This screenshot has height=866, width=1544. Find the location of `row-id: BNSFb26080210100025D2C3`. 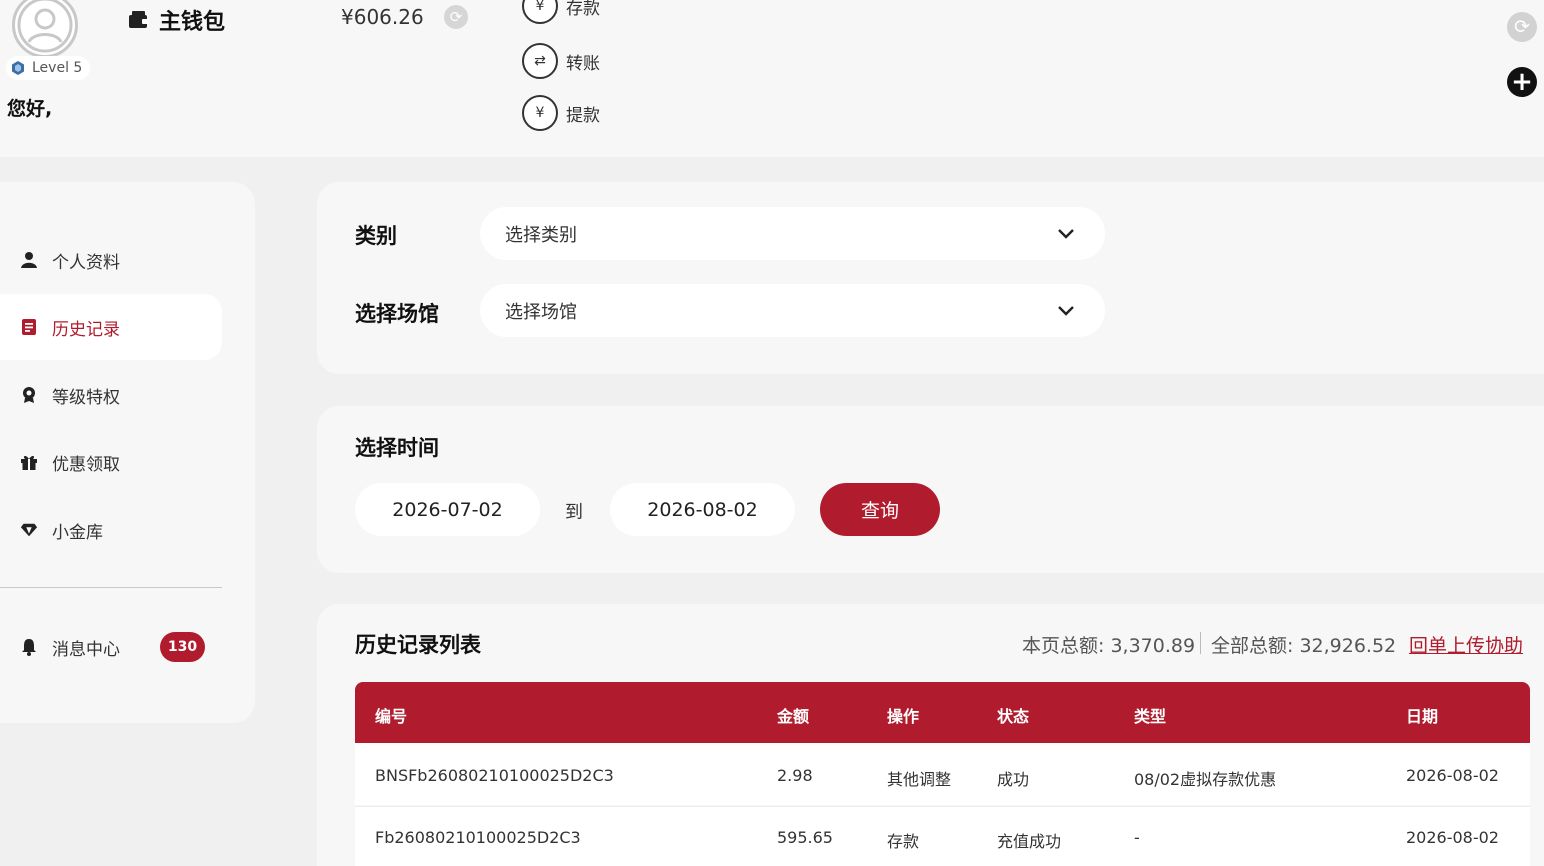

row-id: BNSFb26080210100025D2C3 is located at coordinates (494, 775).